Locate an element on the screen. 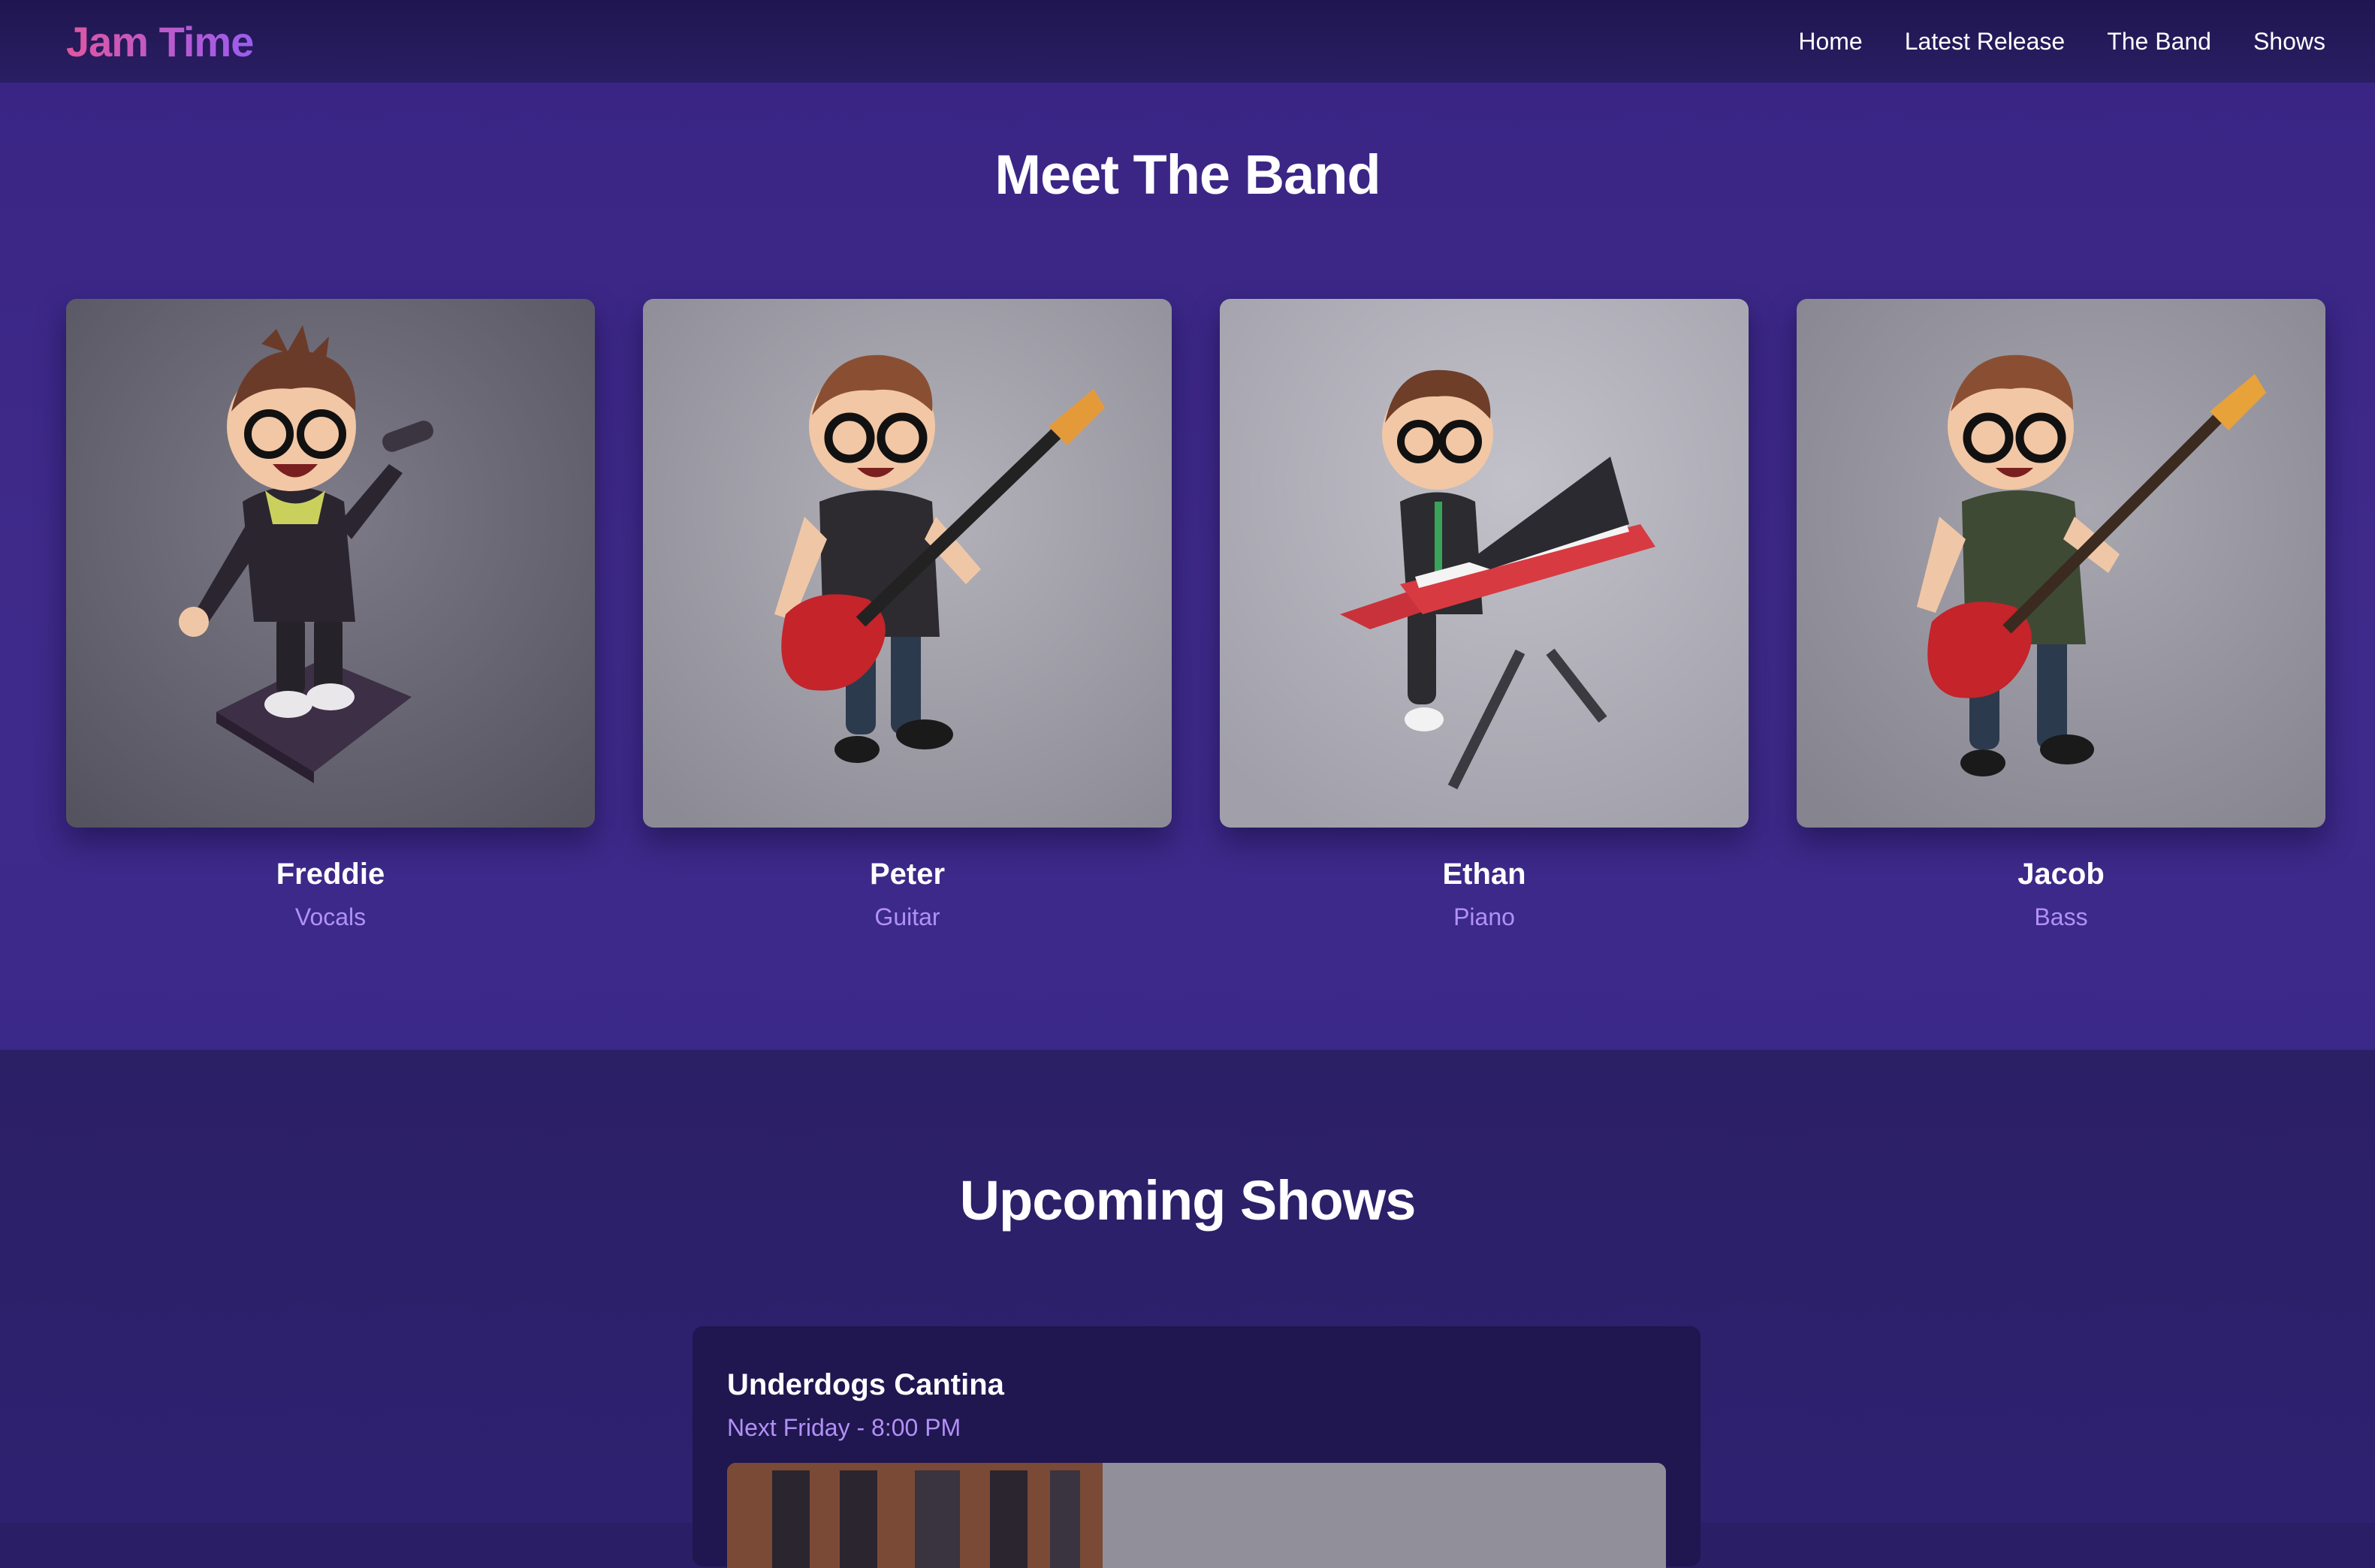 This screenshot has width=2375, height=1568. member-portrait-jacob is located at coordinates (2061, 563).